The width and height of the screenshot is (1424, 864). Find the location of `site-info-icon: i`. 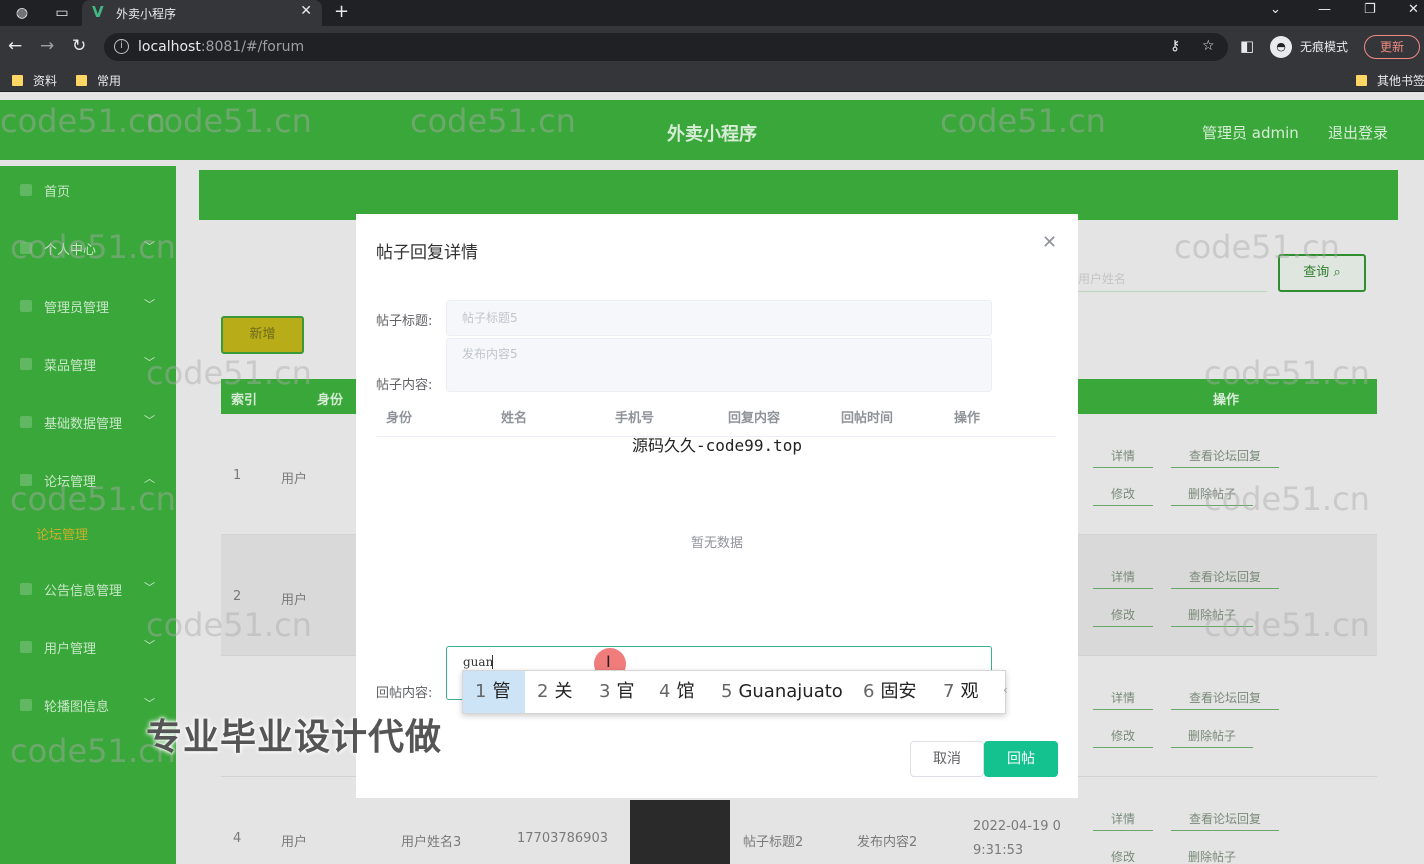

site-info-icon: i is located at coordinates (121, 46).